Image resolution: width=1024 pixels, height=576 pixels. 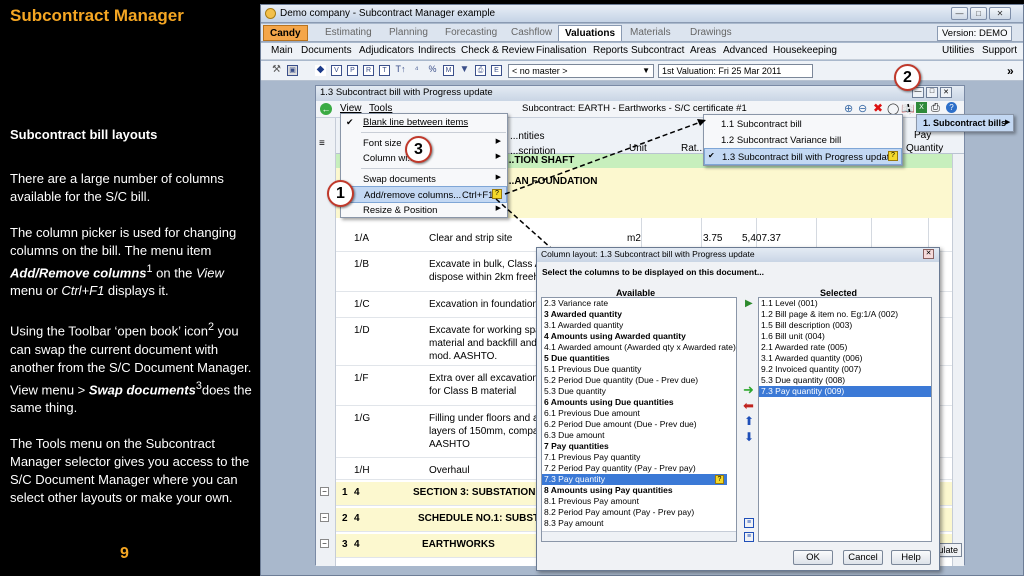 What do you see at coordinates (811, 369) in the screenshot?
I see `list-item: 9.2 Invoiced quantity (007)` at bounding box center [811, 369].